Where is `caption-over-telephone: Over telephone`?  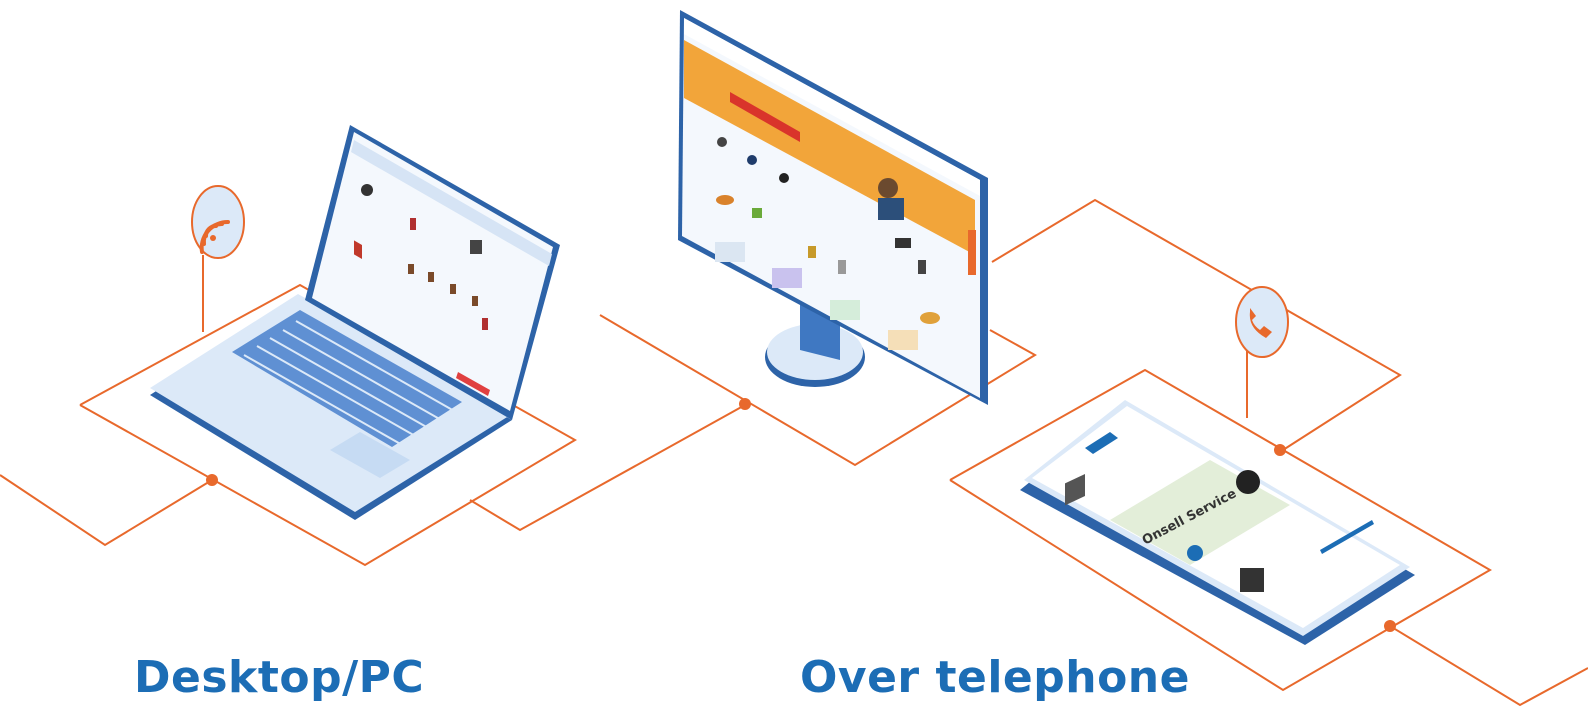
caption-over-telephone: Over telephone is located at coordinates (995, 677).